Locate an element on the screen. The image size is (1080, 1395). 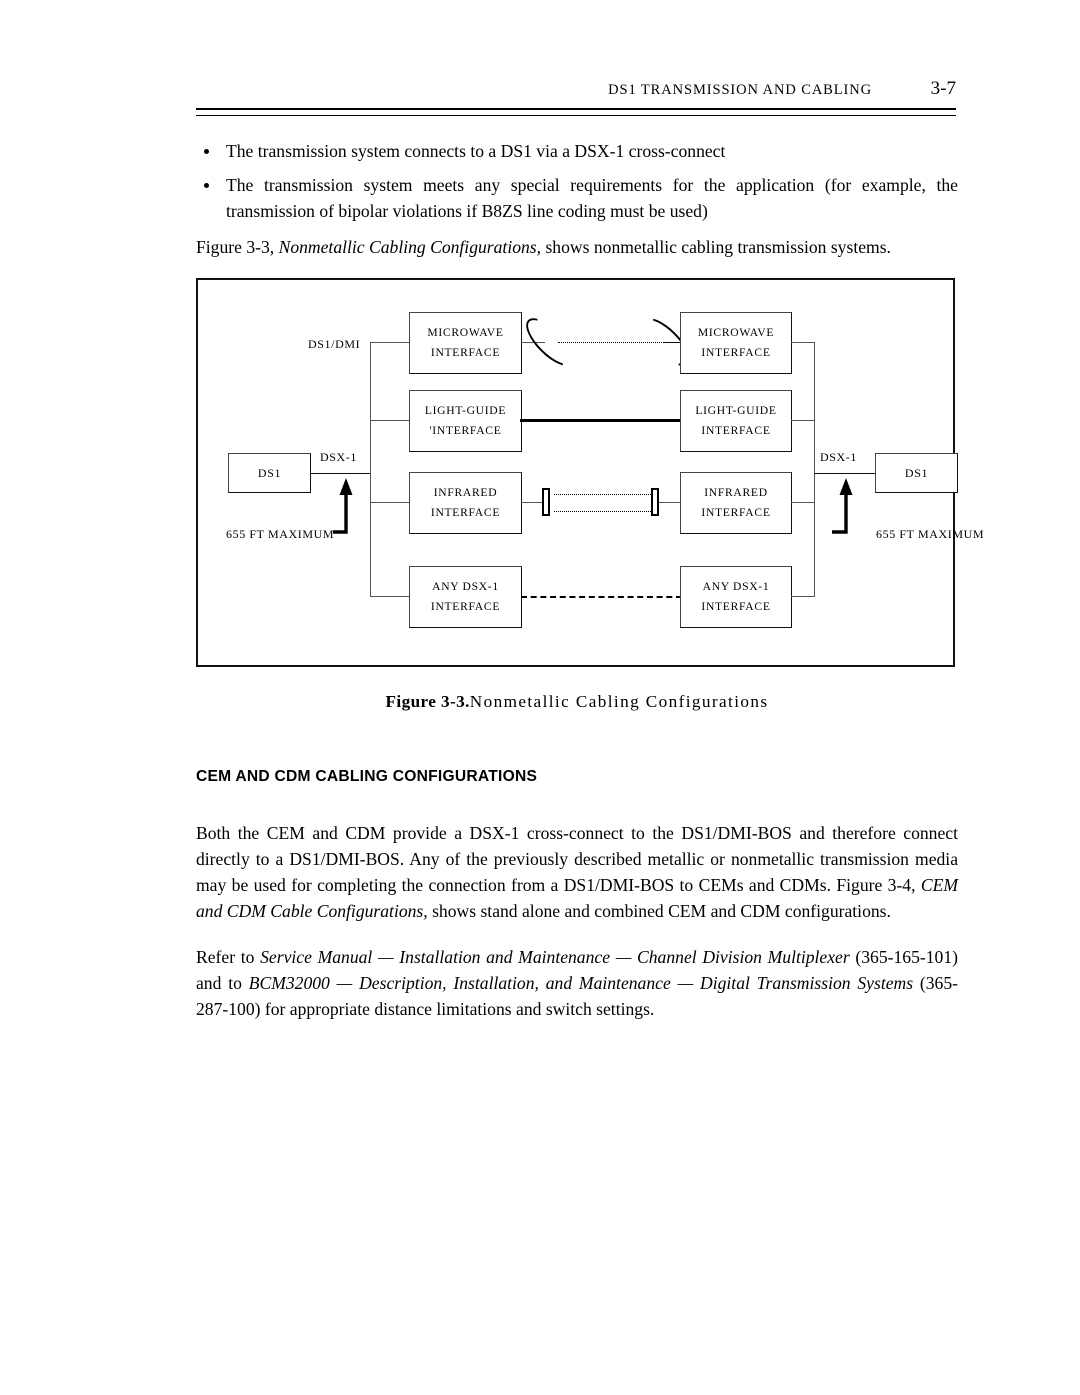
microwave-left-stub-wire is located at coordinates (390, 342).